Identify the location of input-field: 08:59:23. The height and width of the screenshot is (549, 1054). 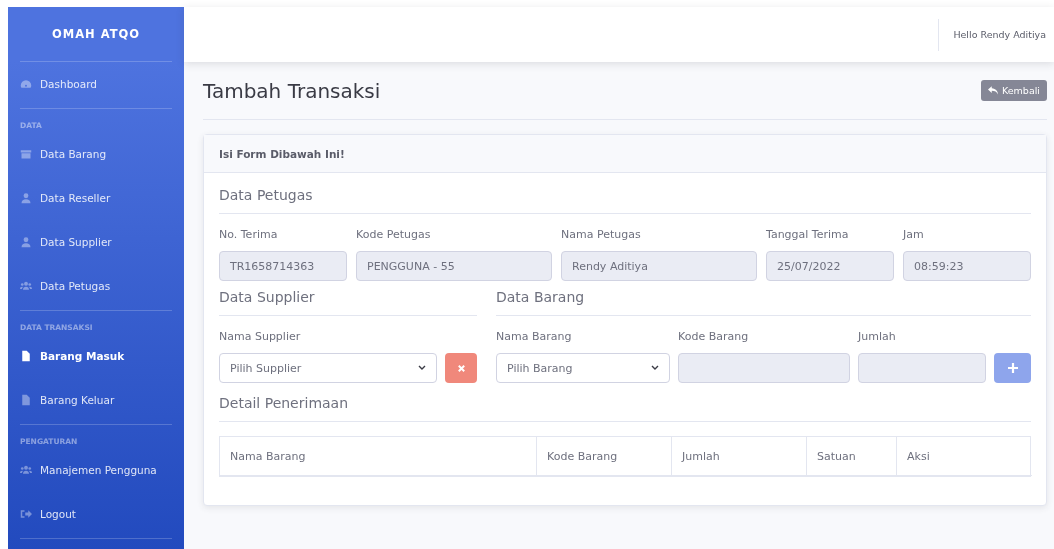
(967, 266).